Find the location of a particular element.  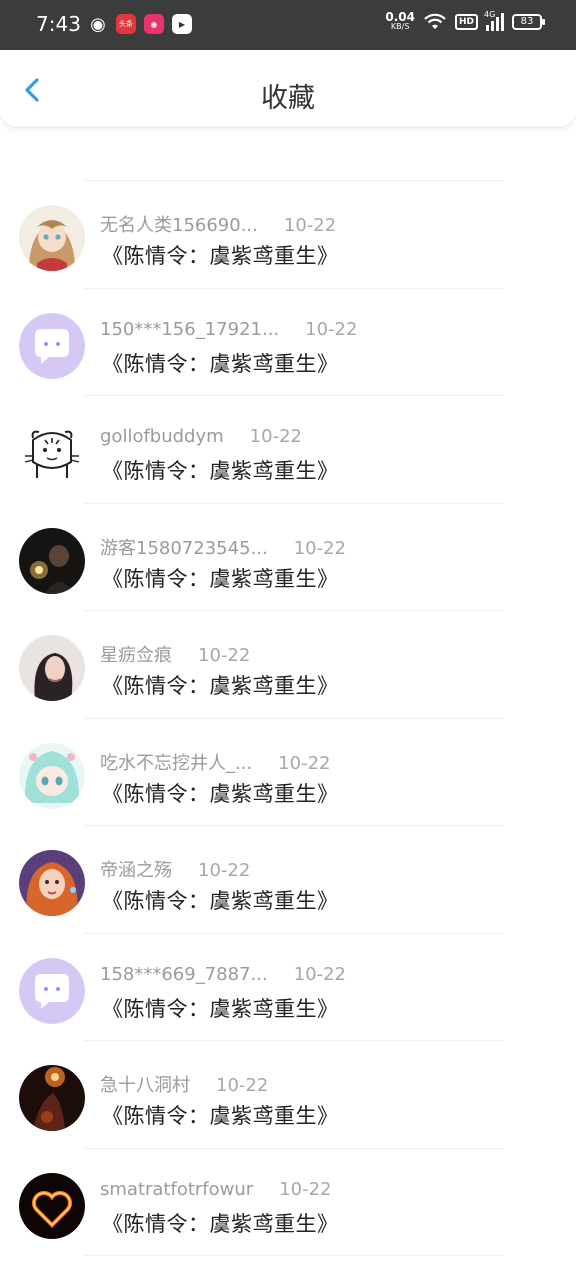

list-item: gollofbuddym 10-22 《陈情令：虞紫鸢重生》 is located at coordinates (288, 450).